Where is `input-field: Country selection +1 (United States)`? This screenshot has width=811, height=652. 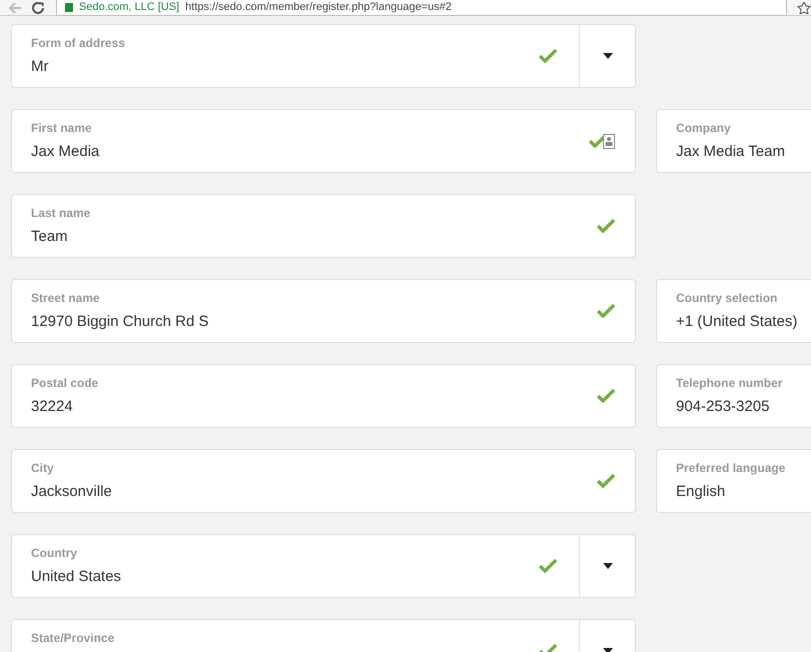
input-field: Country selection +1 (United States) is located at coordinates (733, 311).